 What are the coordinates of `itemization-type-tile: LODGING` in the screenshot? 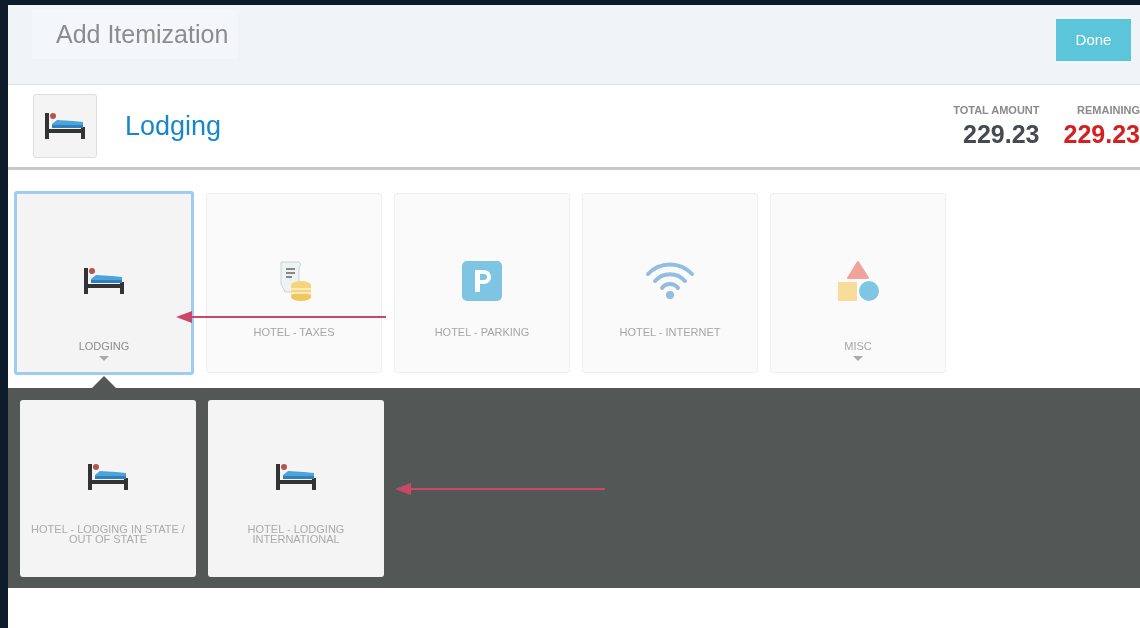 It's located at (104, 283).